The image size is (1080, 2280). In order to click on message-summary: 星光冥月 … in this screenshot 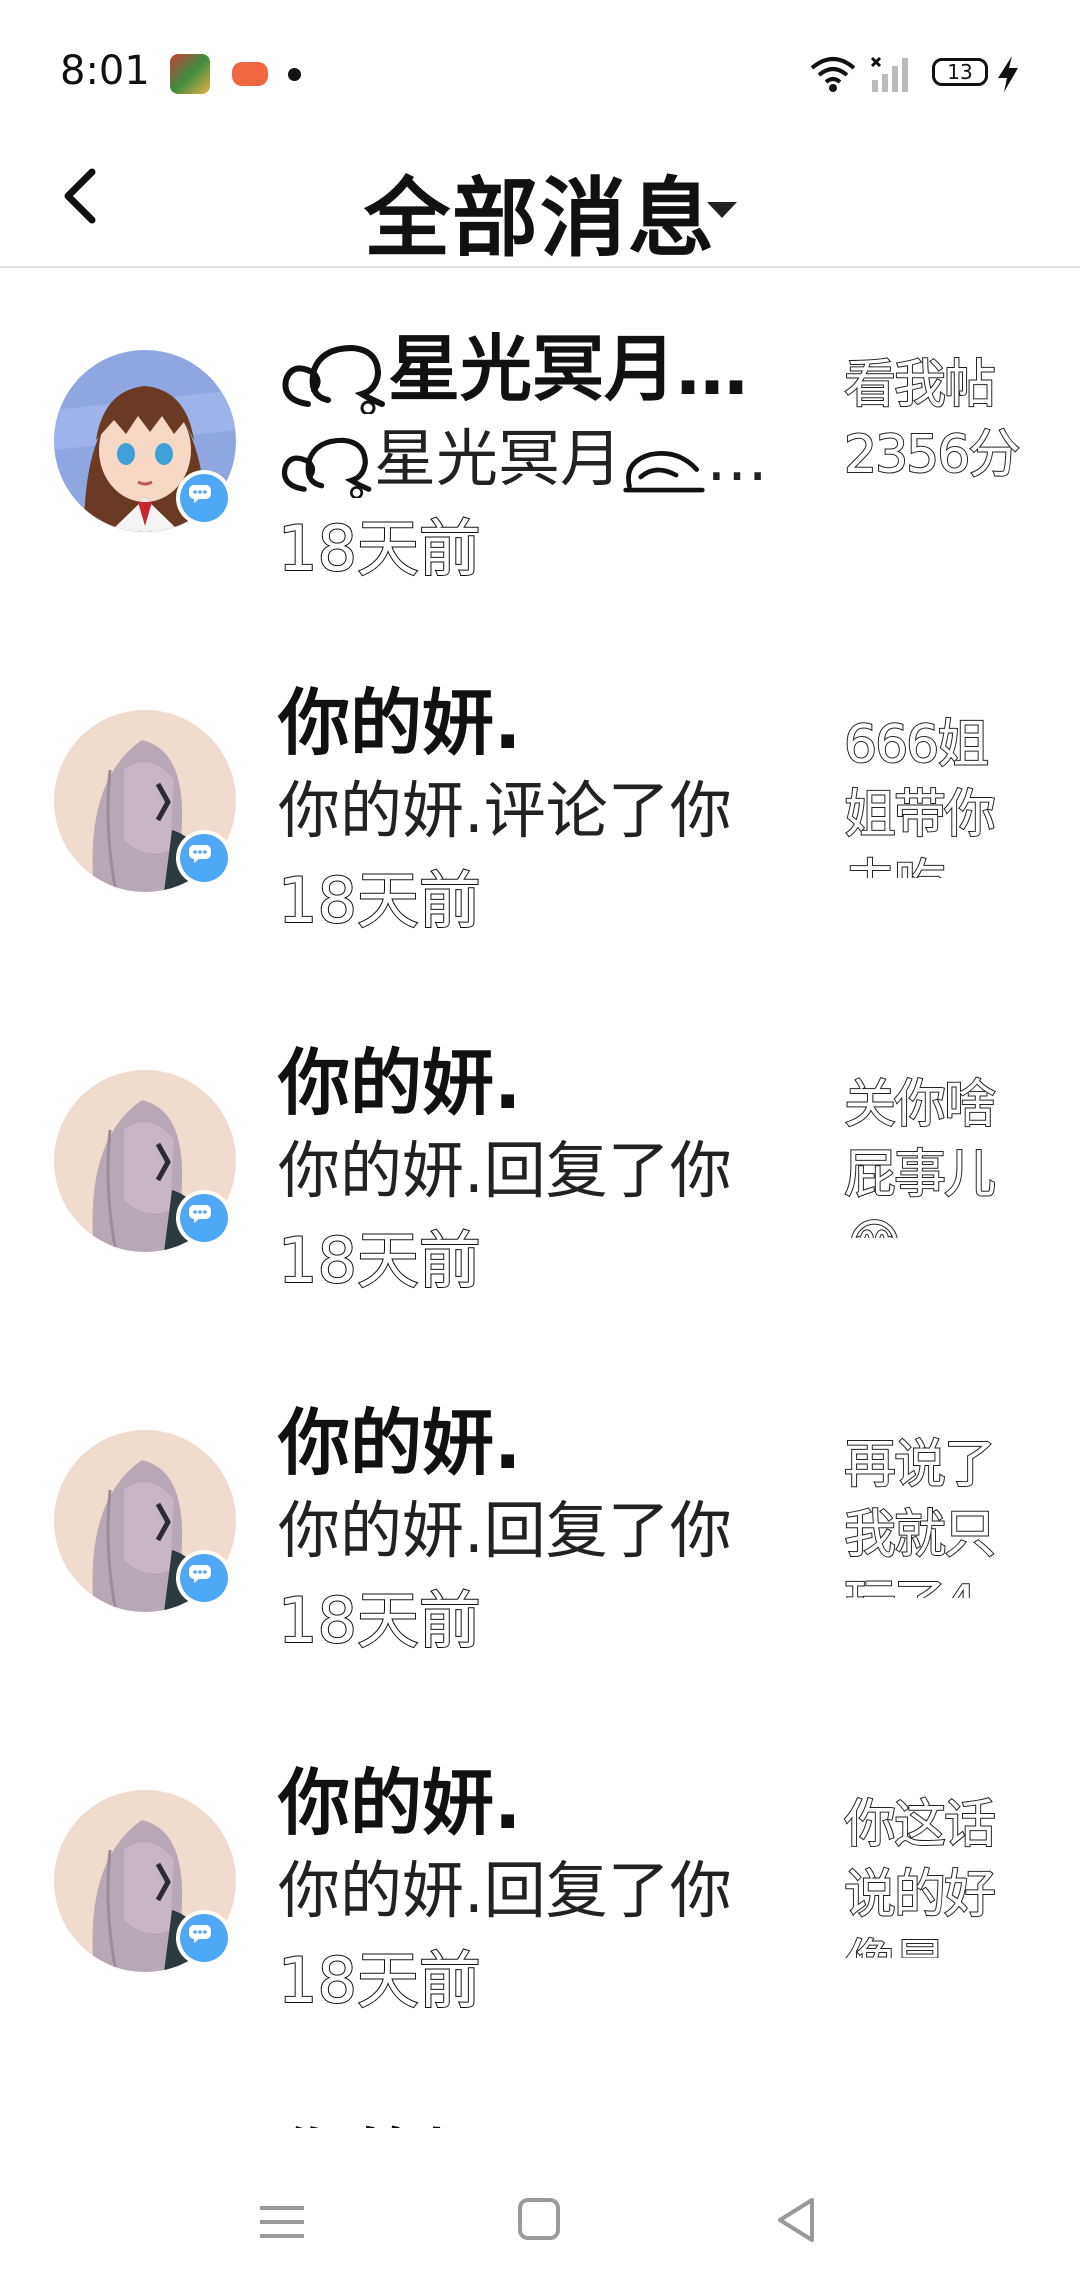, I will do `click(533, 453)`.